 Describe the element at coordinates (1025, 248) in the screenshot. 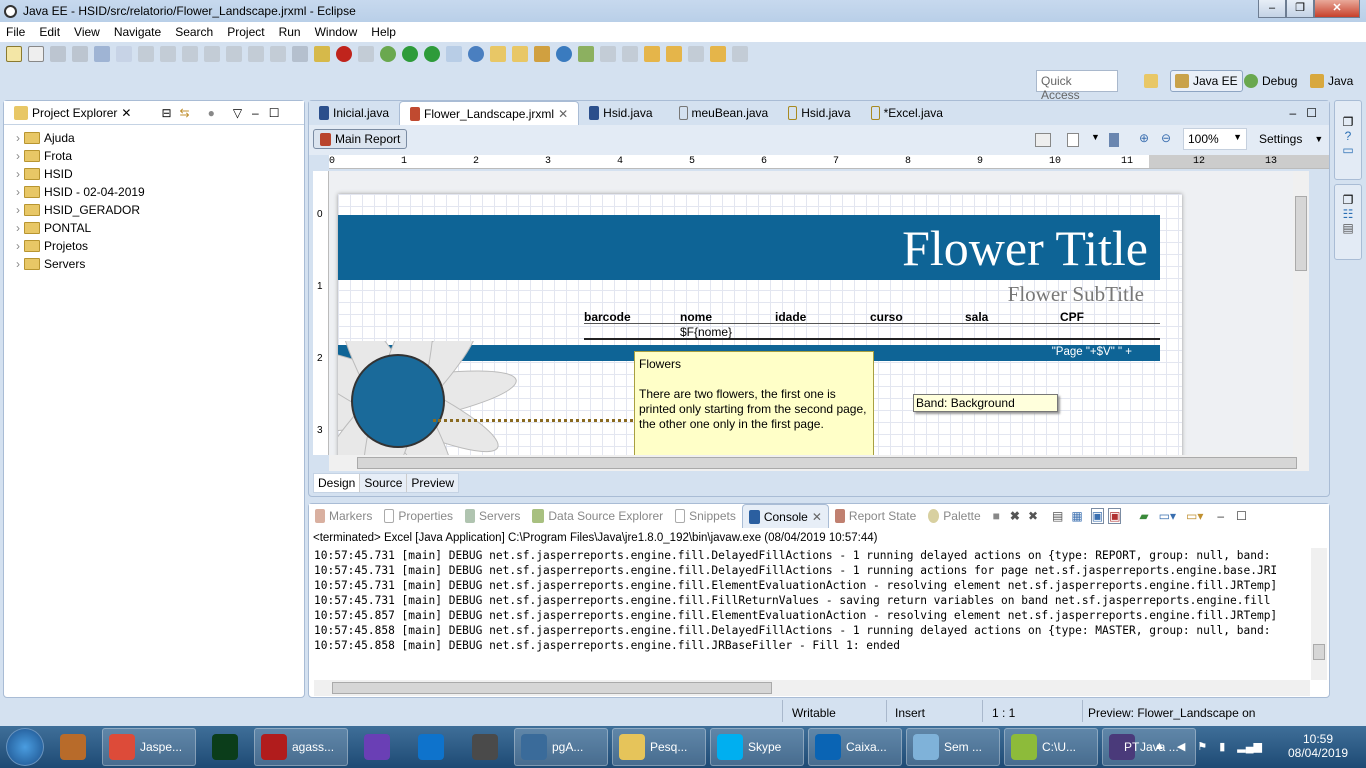

I see `report-title: Flower Title` at that location.